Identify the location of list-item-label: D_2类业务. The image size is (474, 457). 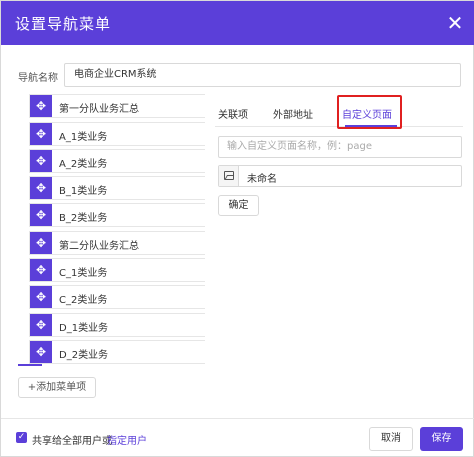
(84, 355).